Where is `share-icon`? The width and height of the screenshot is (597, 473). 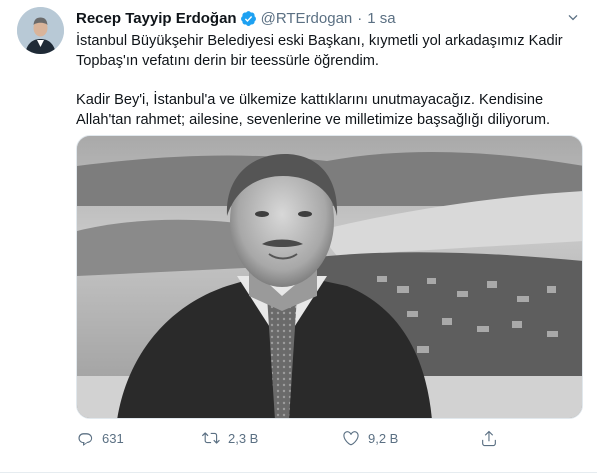
share-icon is located at coordinates (489, 438).